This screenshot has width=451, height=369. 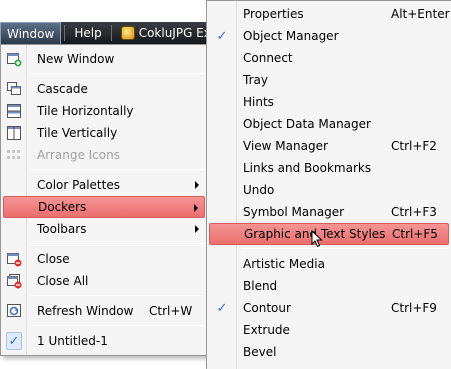 What do you see at coordinates (294, 212) in the screenshot?
I see `menu-item-label: Symbol Manager` at bounding box center [294, 212].